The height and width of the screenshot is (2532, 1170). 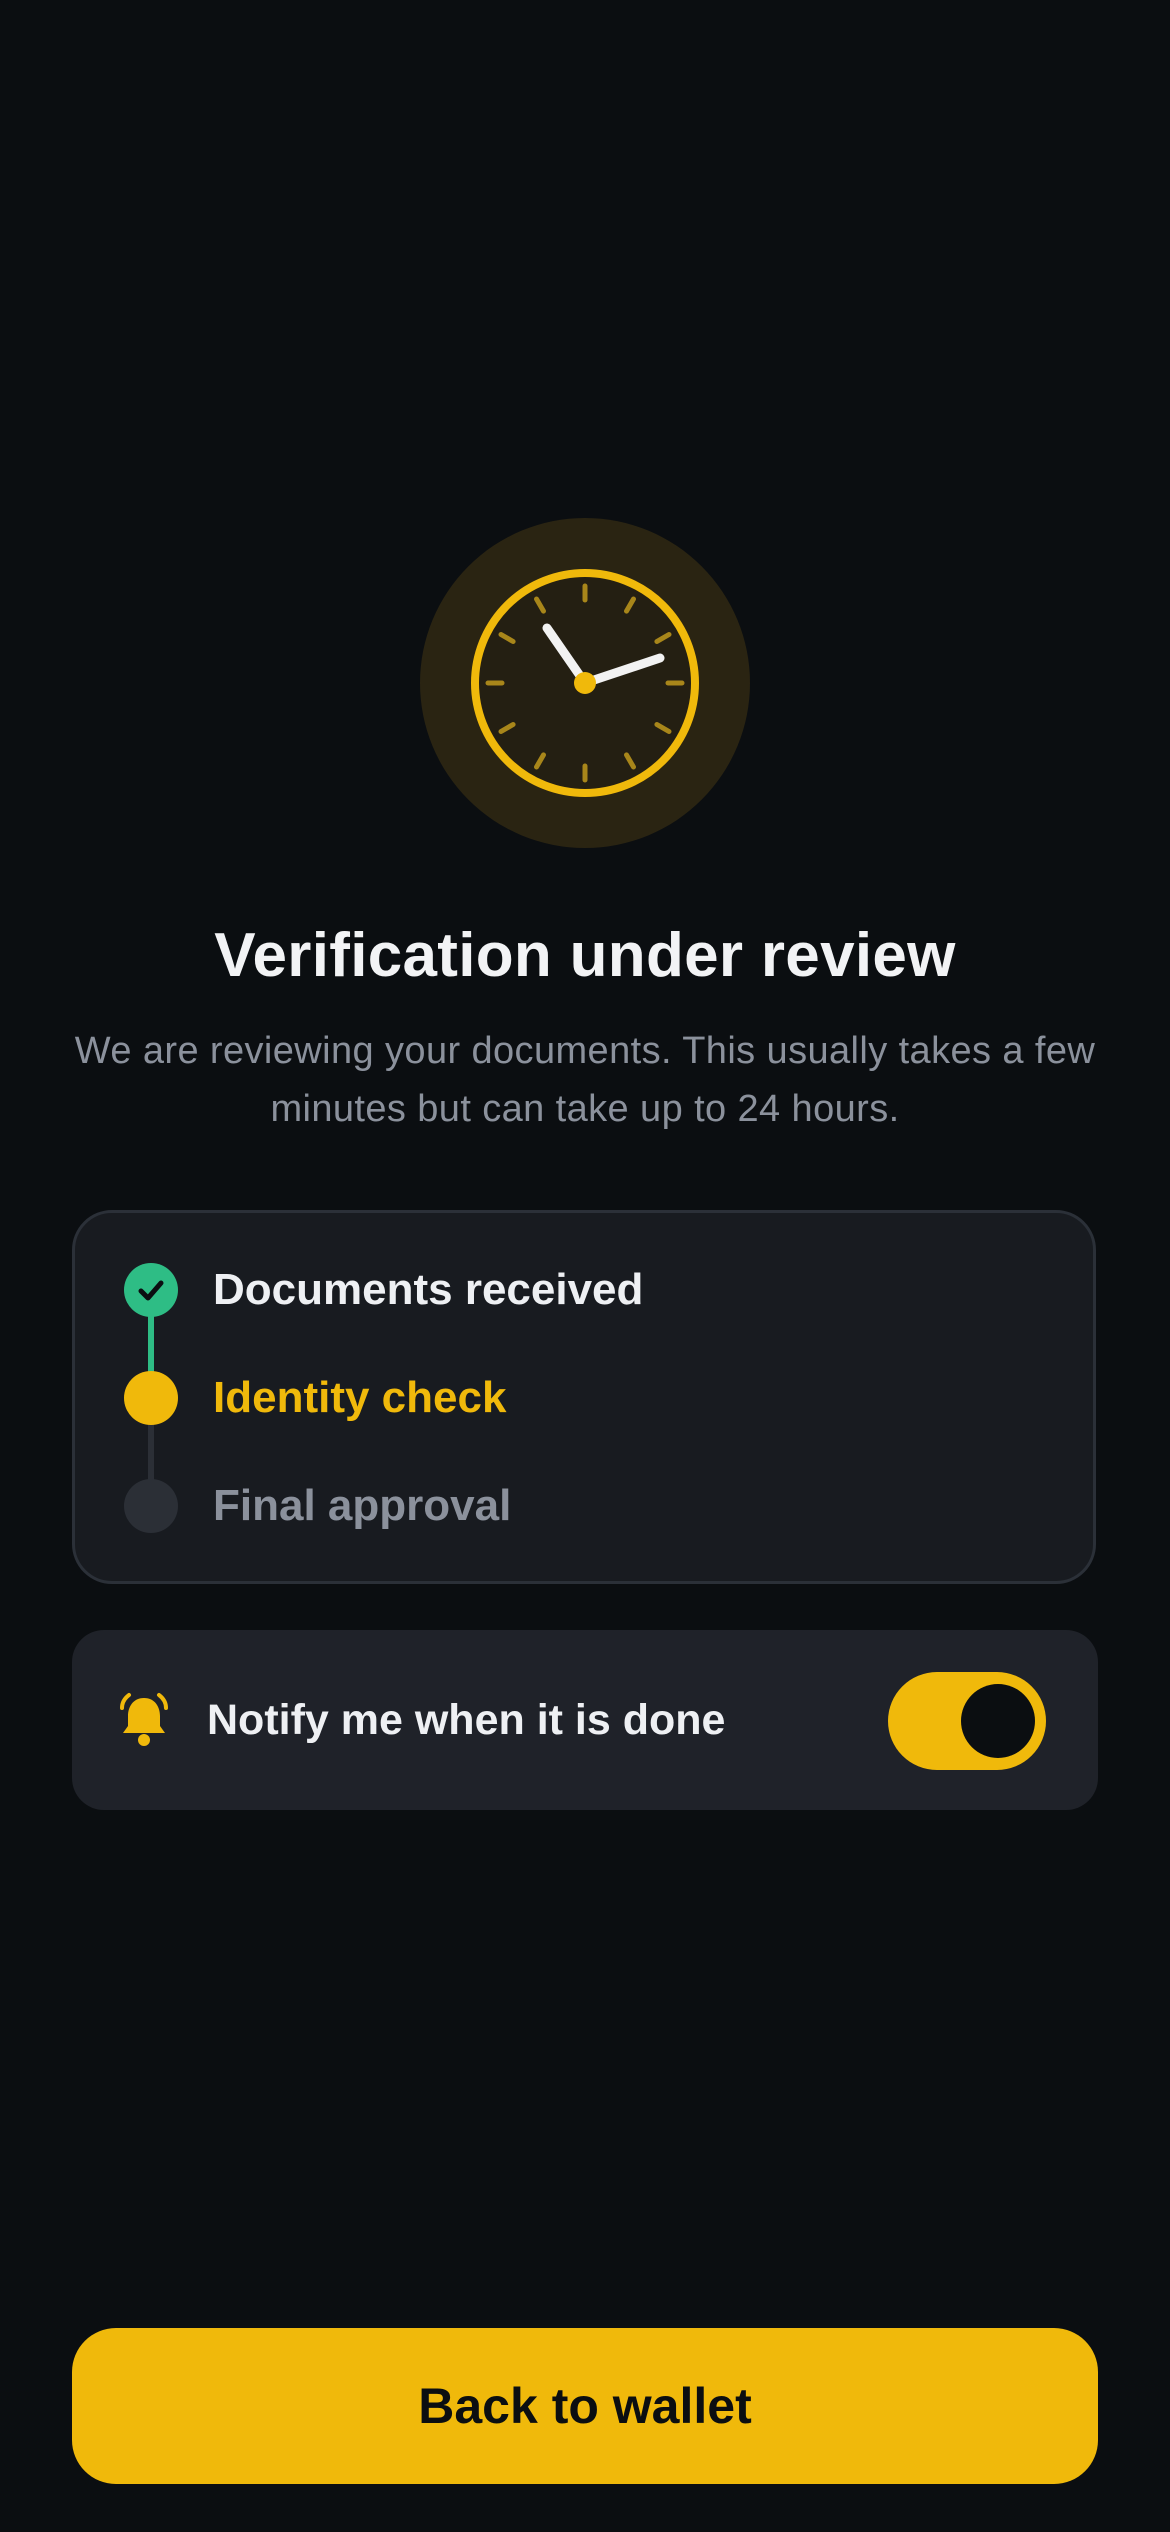 What do you see at coordinates (585, 683) in the screenshot?
I see `clock-icon` at bounding box center [585, 683].